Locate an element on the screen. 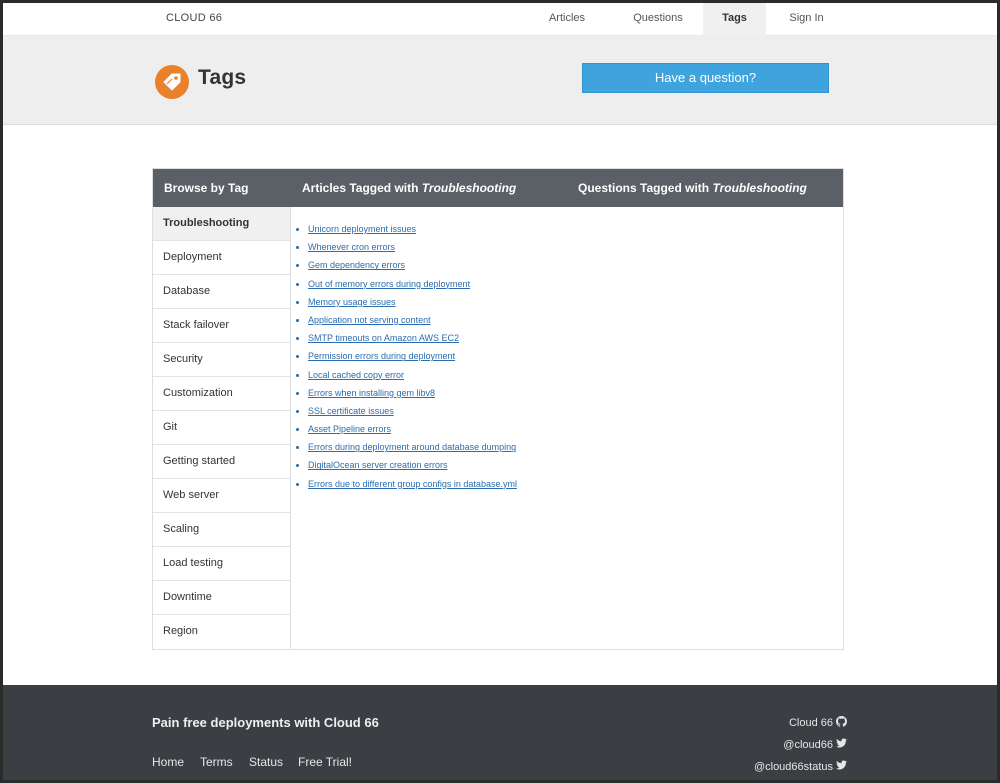 This screenshot has height=783, width=1000. social-label: Cloud 66 is located at coordinates (810, 723).